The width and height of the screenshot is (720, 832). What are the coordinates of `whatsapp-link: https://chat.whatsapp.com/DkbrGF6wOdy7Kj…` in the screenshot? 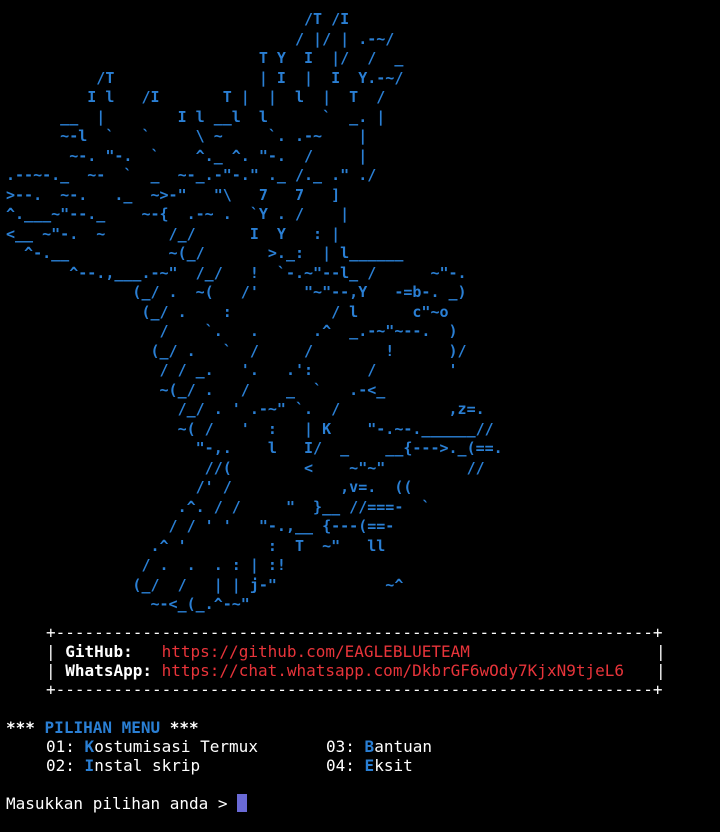 It's located at (393, 670).